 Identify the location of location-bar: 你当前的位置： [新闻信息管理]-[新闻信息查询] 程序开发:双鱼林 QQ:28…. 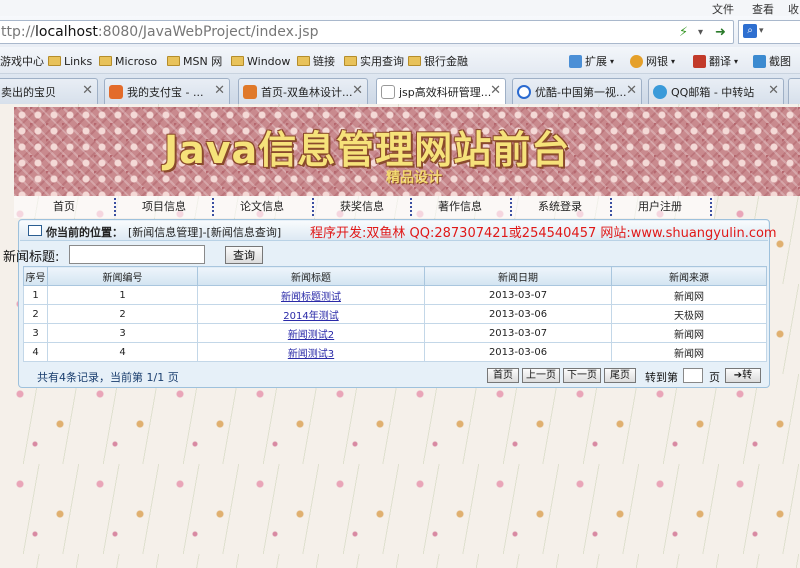
(398, 231).